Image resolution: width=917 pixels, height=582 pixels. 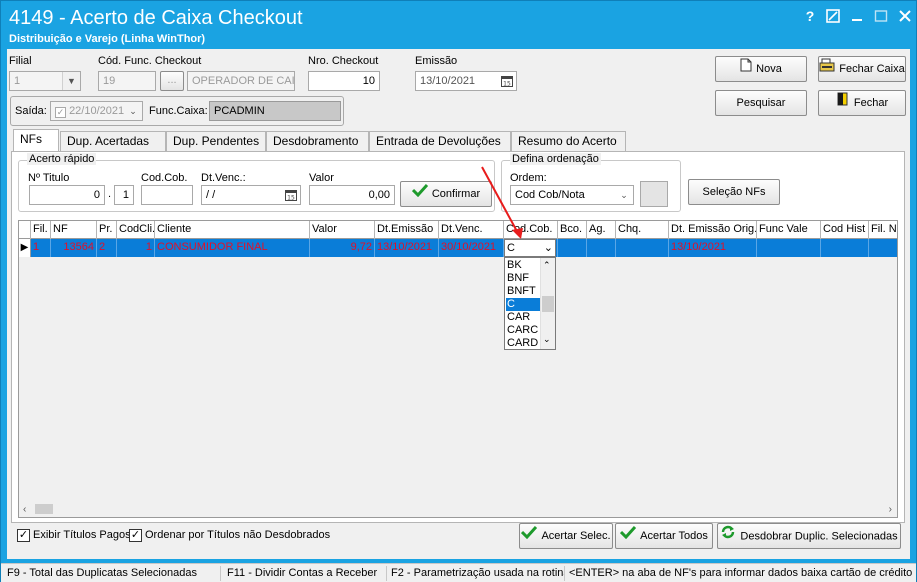 What do you see at coordinates (82, 535) in the screenshot?
I see `exibir-titulos-pagos-label: Exibir Títulos Pagos` at bounding box center [82, 535].